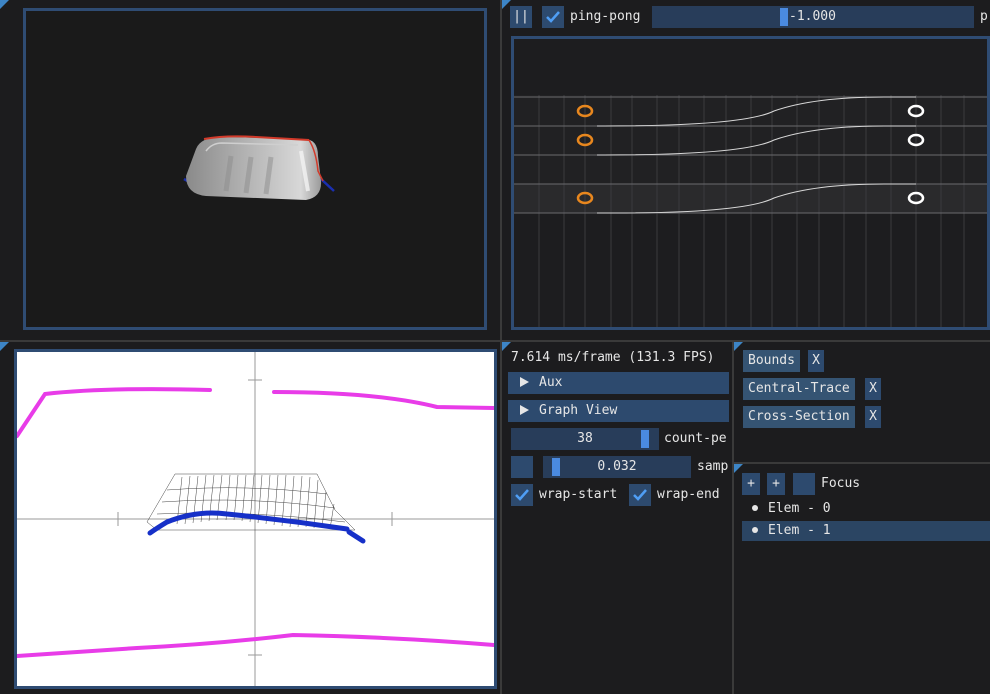 The width and height of the screenshot is (990, 694). I want to click on layer-tag-central-trace: Central-Trace, so click(799, 389).